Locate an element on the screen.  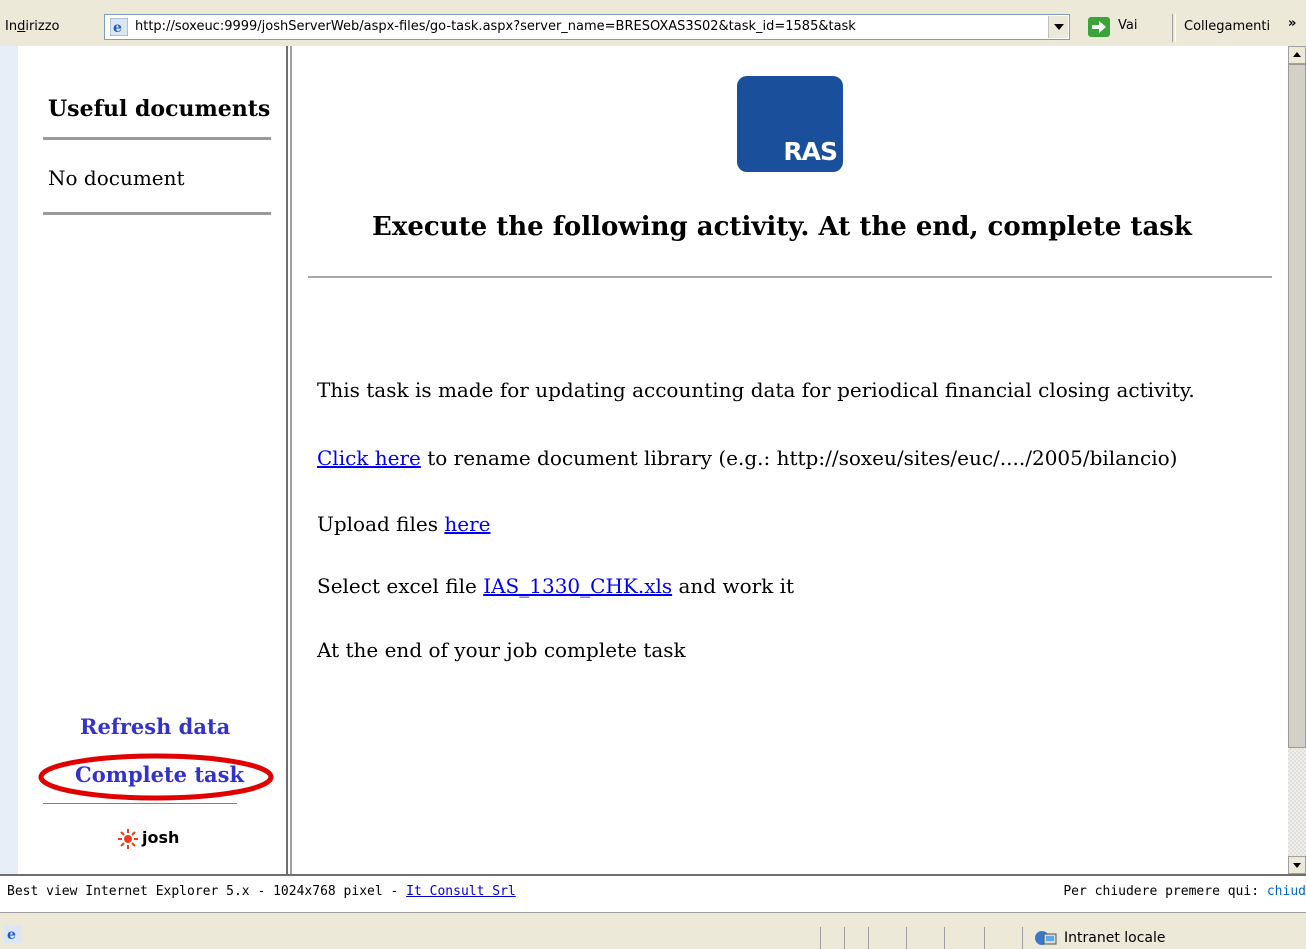
sidebar-title: Useful documents is located at coordinates (159, 109).